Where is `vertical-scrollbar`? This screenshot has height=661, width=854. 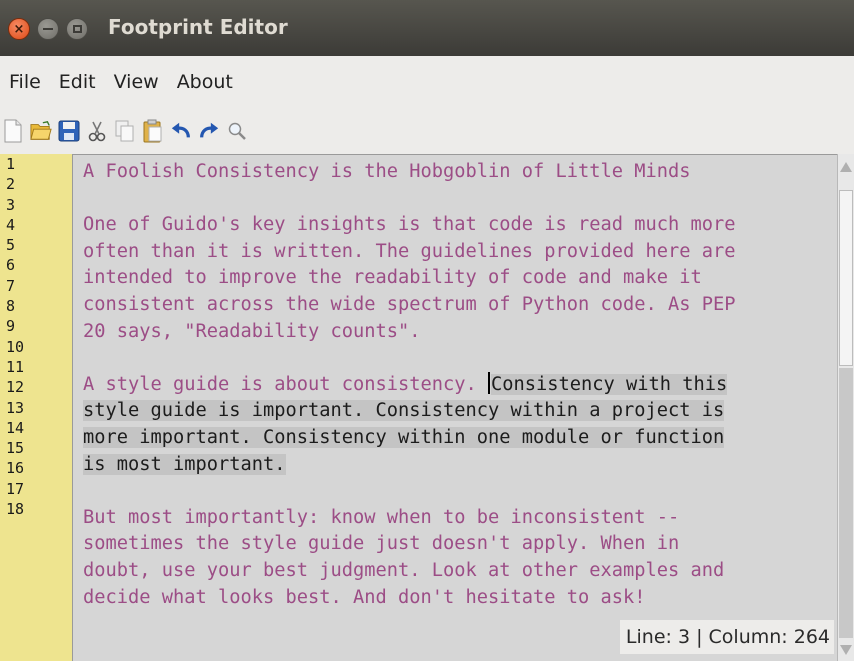 vertical-scrollbar is located at coordinates (845, 407).